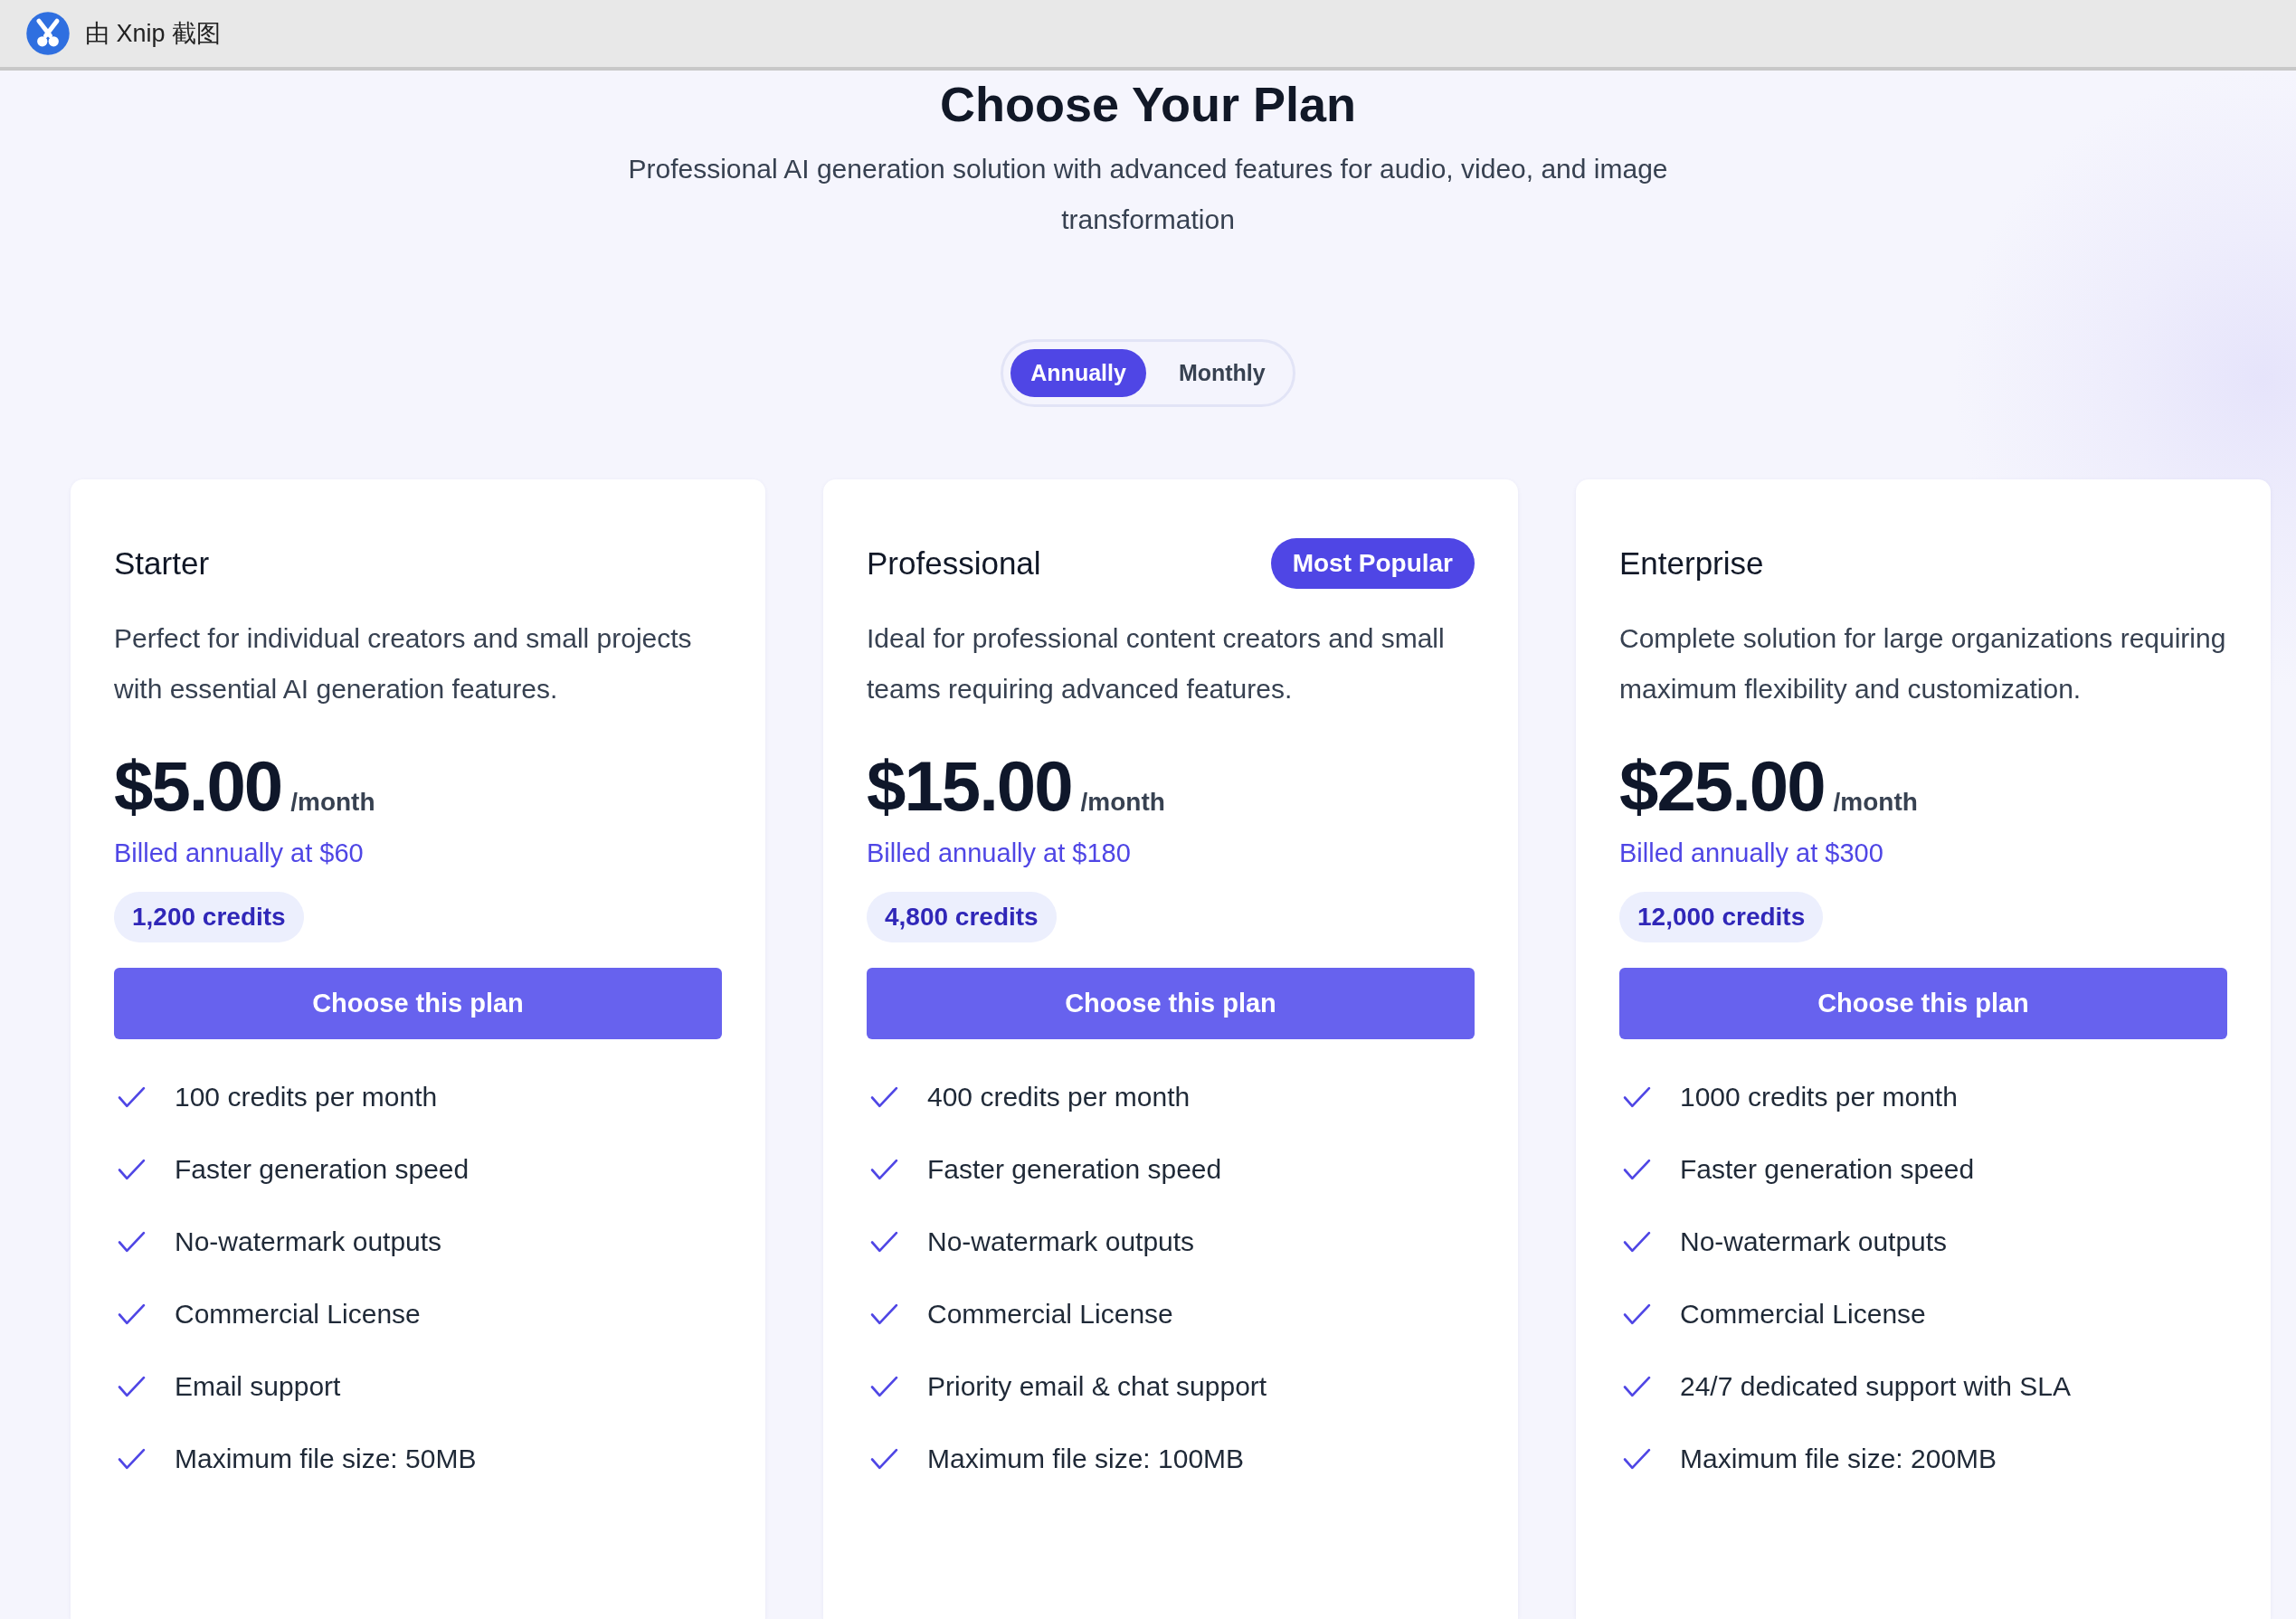 The height and width of the screenshot is (1619, 2296). Describe the element at coordinates (258, 1387) in the screenshot. I see `feature-text: Email support` at that location.